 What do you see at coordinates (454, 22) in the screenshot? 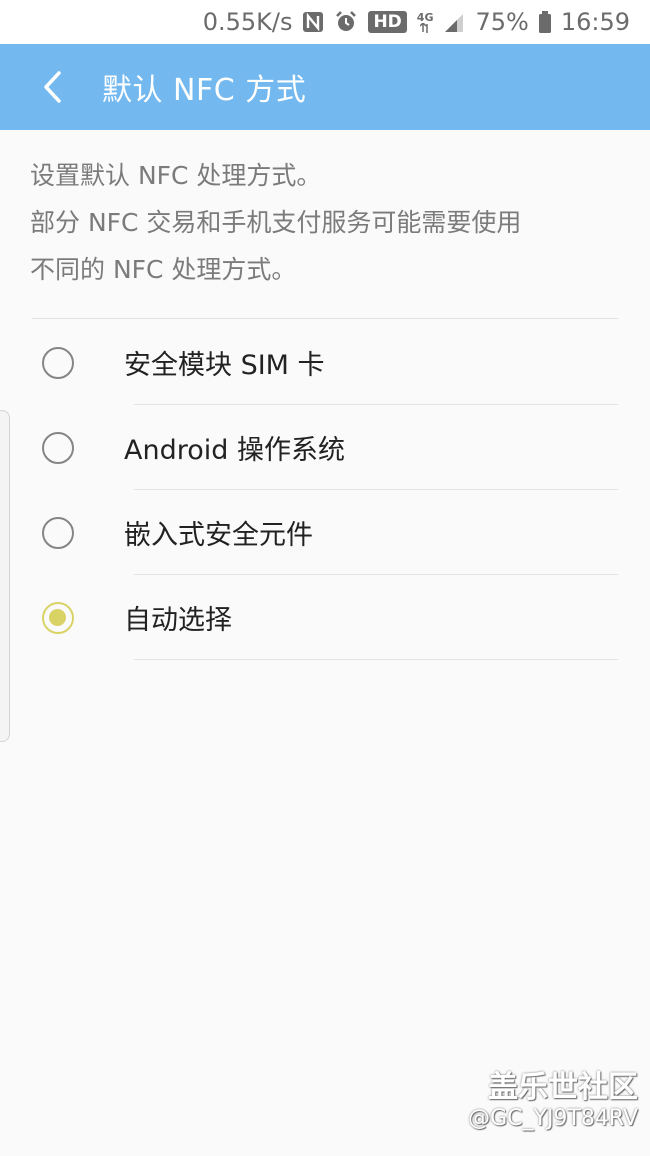
I see `signal-icon` at bounding box center [454, 22].